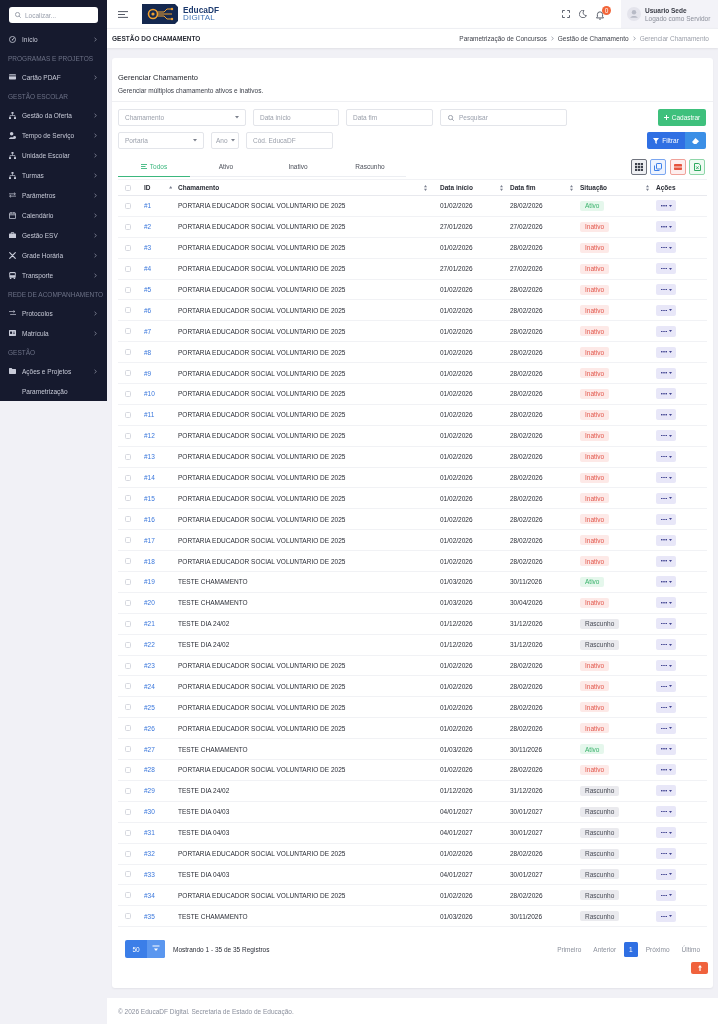 The width and height of the screenshot is (718, 1024). I want to click on fullscreen-button, so click(566, 14).